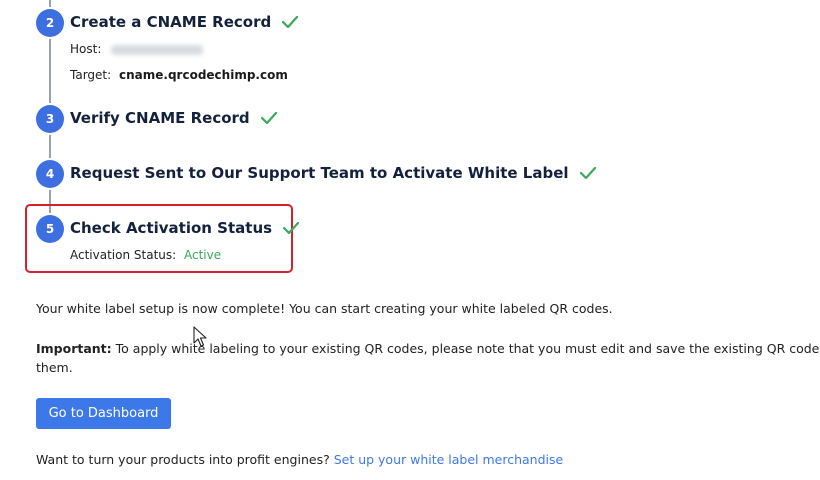  Describe the element at coordinates (123, 255) in the screenshot. I see `activation-status-label: Activation Status:` at that location.